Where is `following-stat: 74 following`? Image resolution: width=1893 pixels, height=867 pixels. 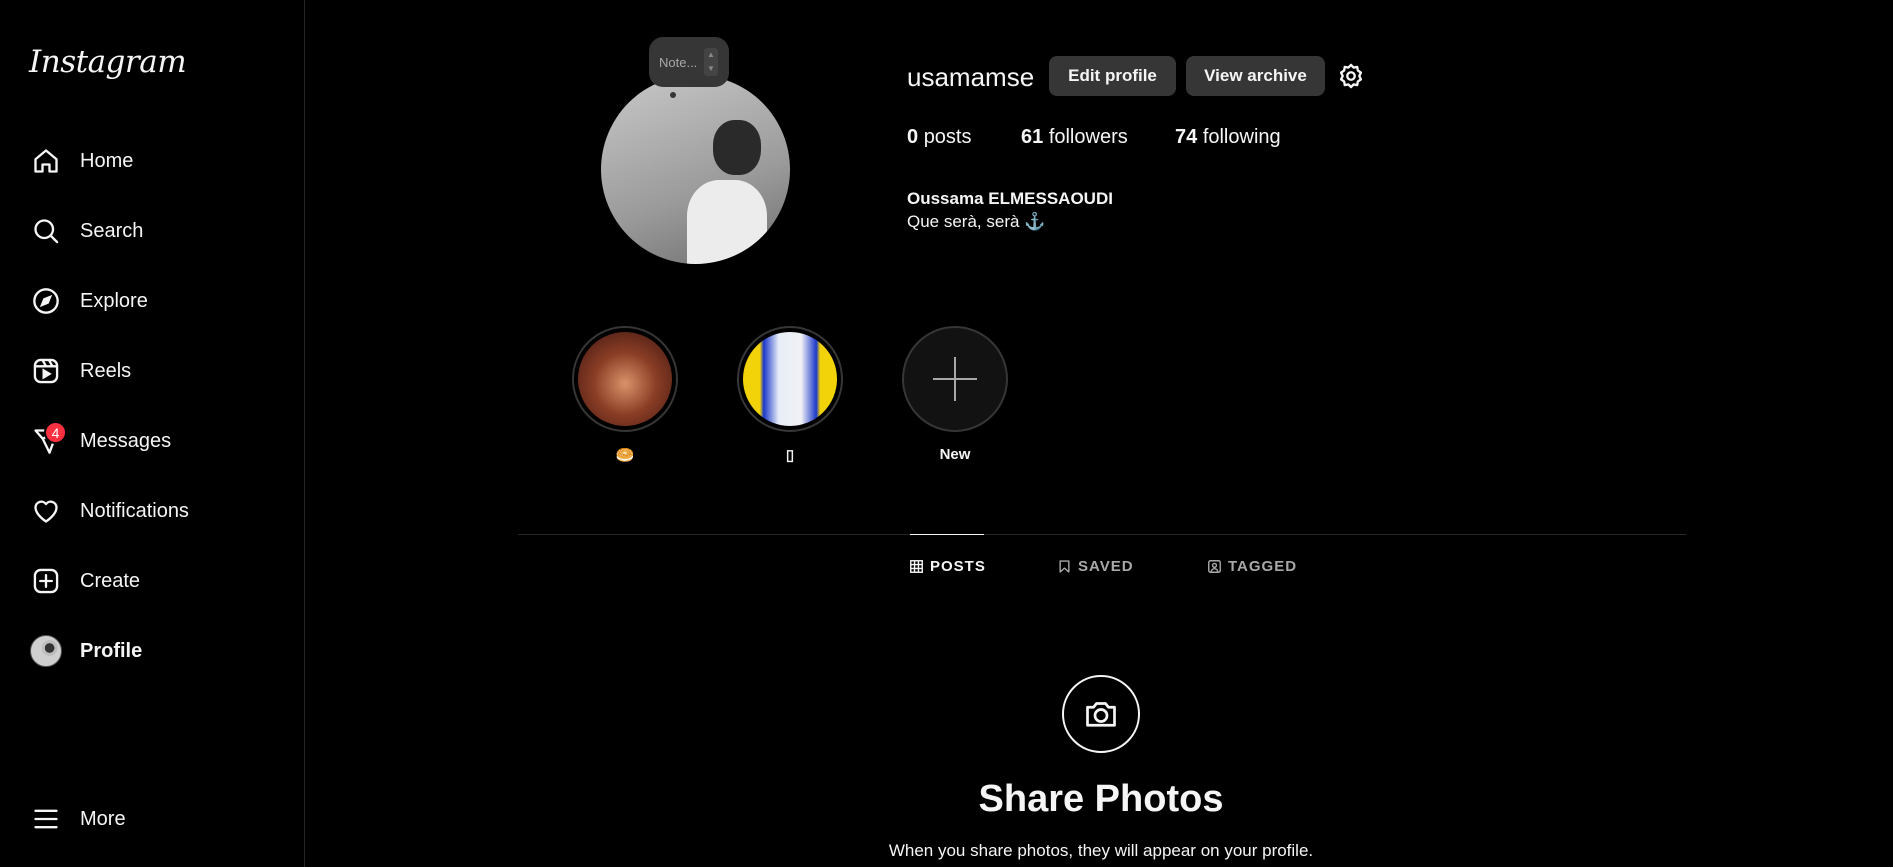 following-stat: 74 following is located at coordinates (1228, 137).